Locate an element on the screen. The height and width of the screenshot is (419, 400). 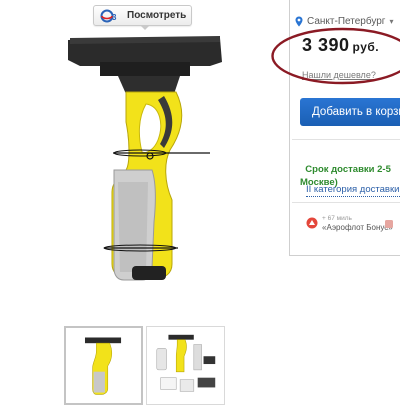
price: 3 390 руб. is located at coordinates (340, 45).